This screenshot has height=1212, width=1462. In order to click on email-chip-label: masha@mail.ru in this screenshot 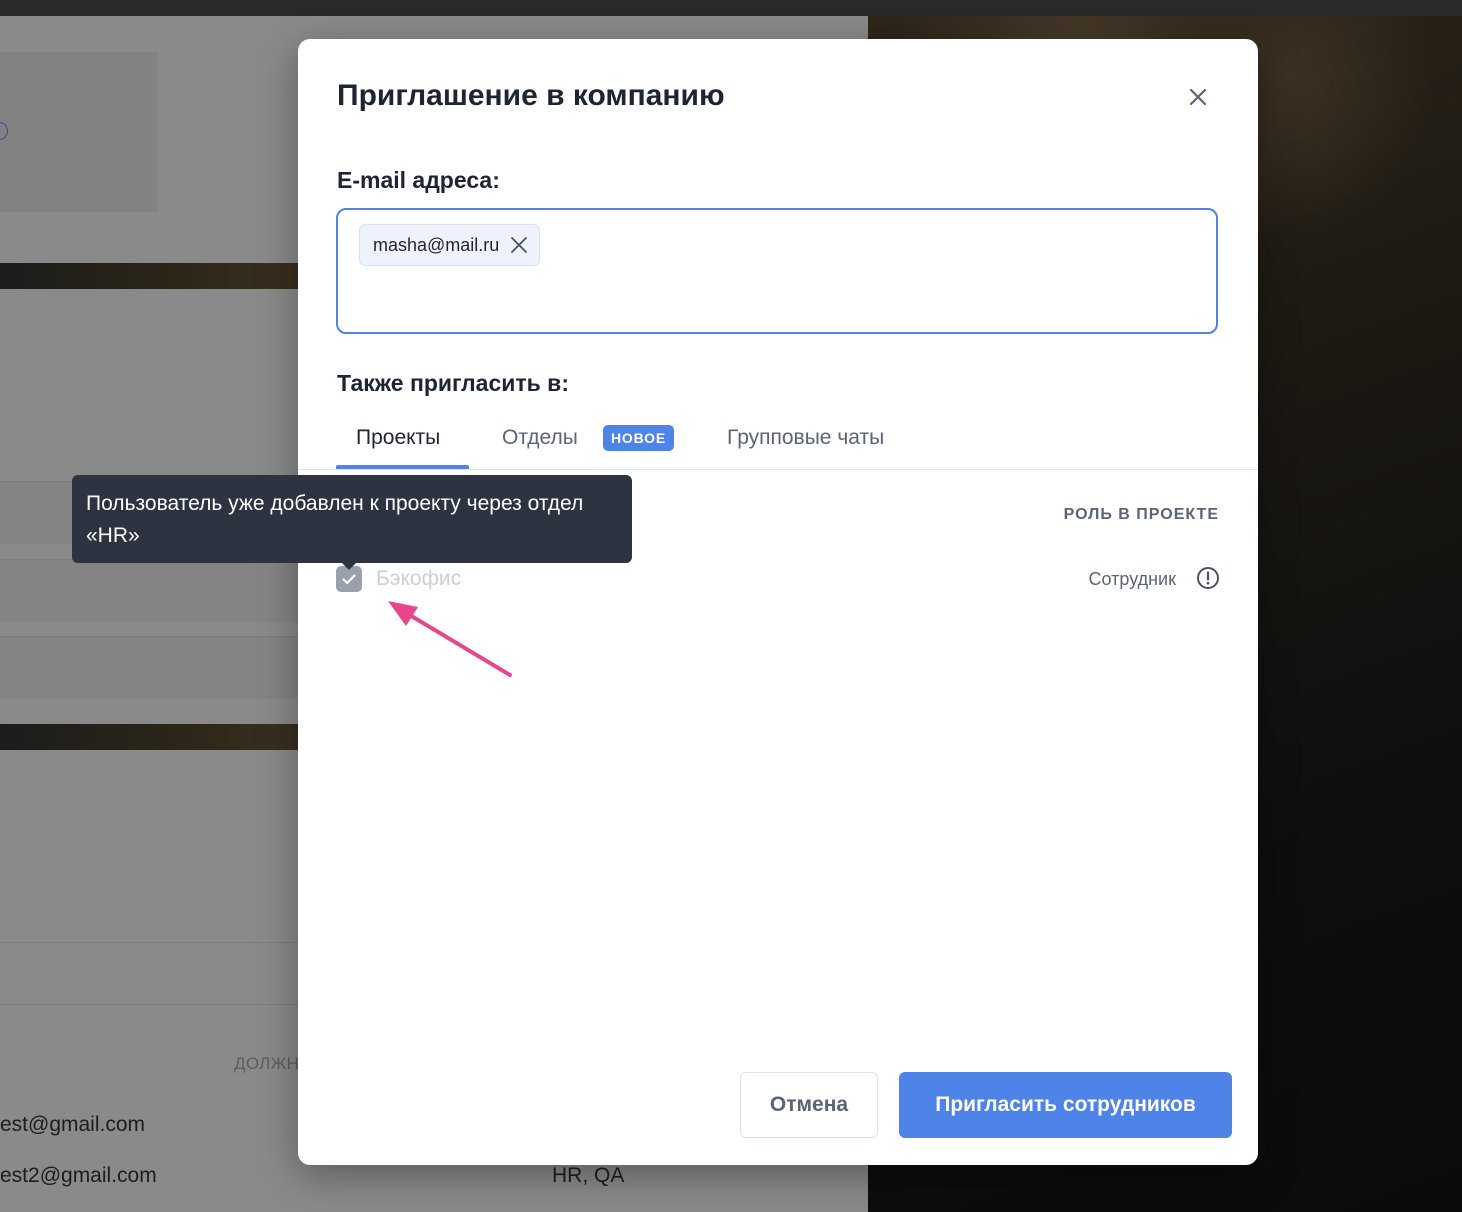, I will do `click(436, 244)`.